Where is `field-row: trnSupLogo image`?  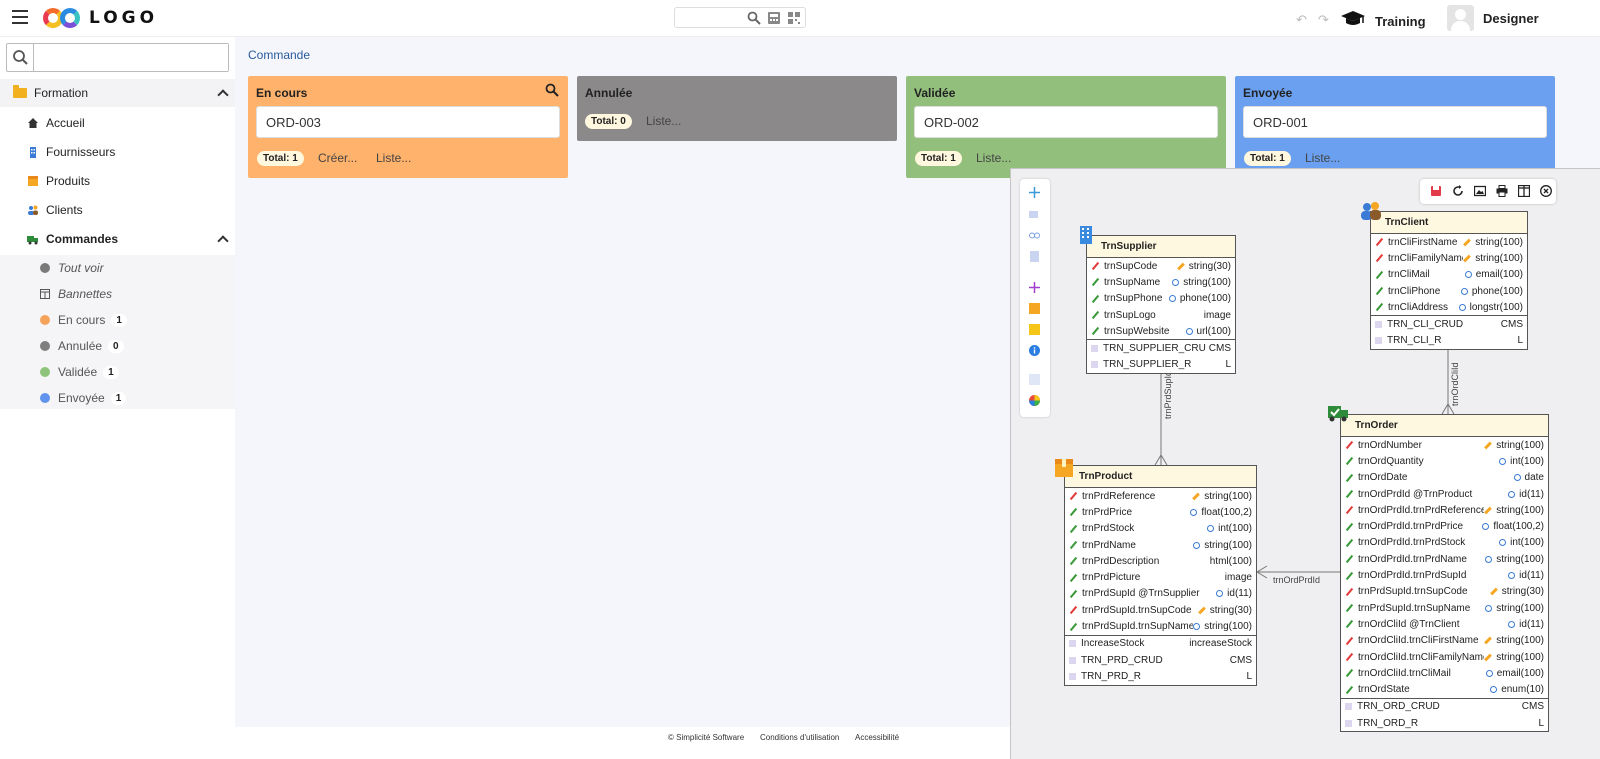 field-row: trnSupLogo image is located at coordinates (1161, 315).